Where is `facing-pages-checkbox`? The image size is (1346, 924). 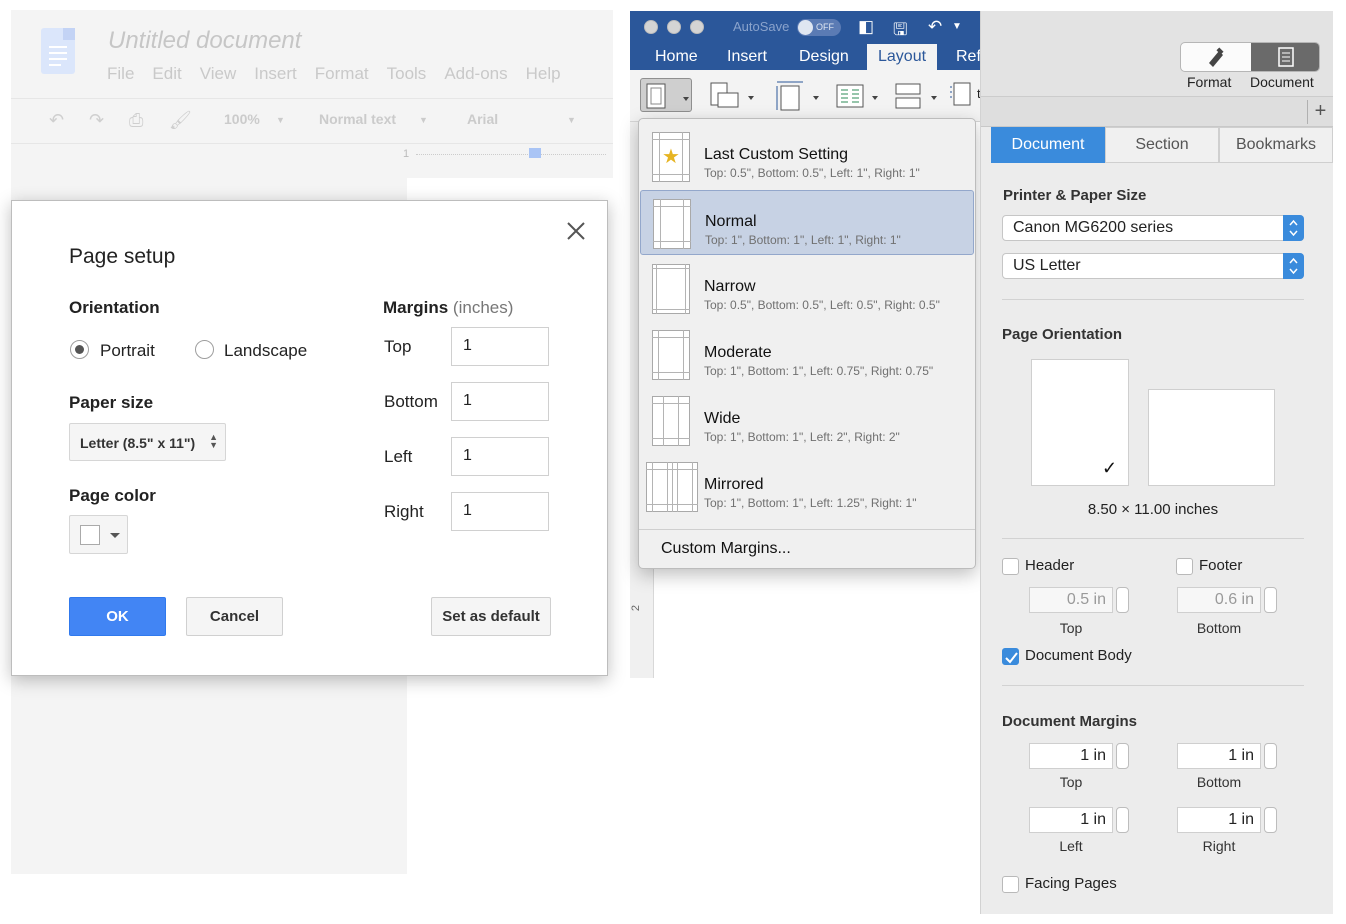 facing-pages-checkbox is located at coordinates (1010, 884).